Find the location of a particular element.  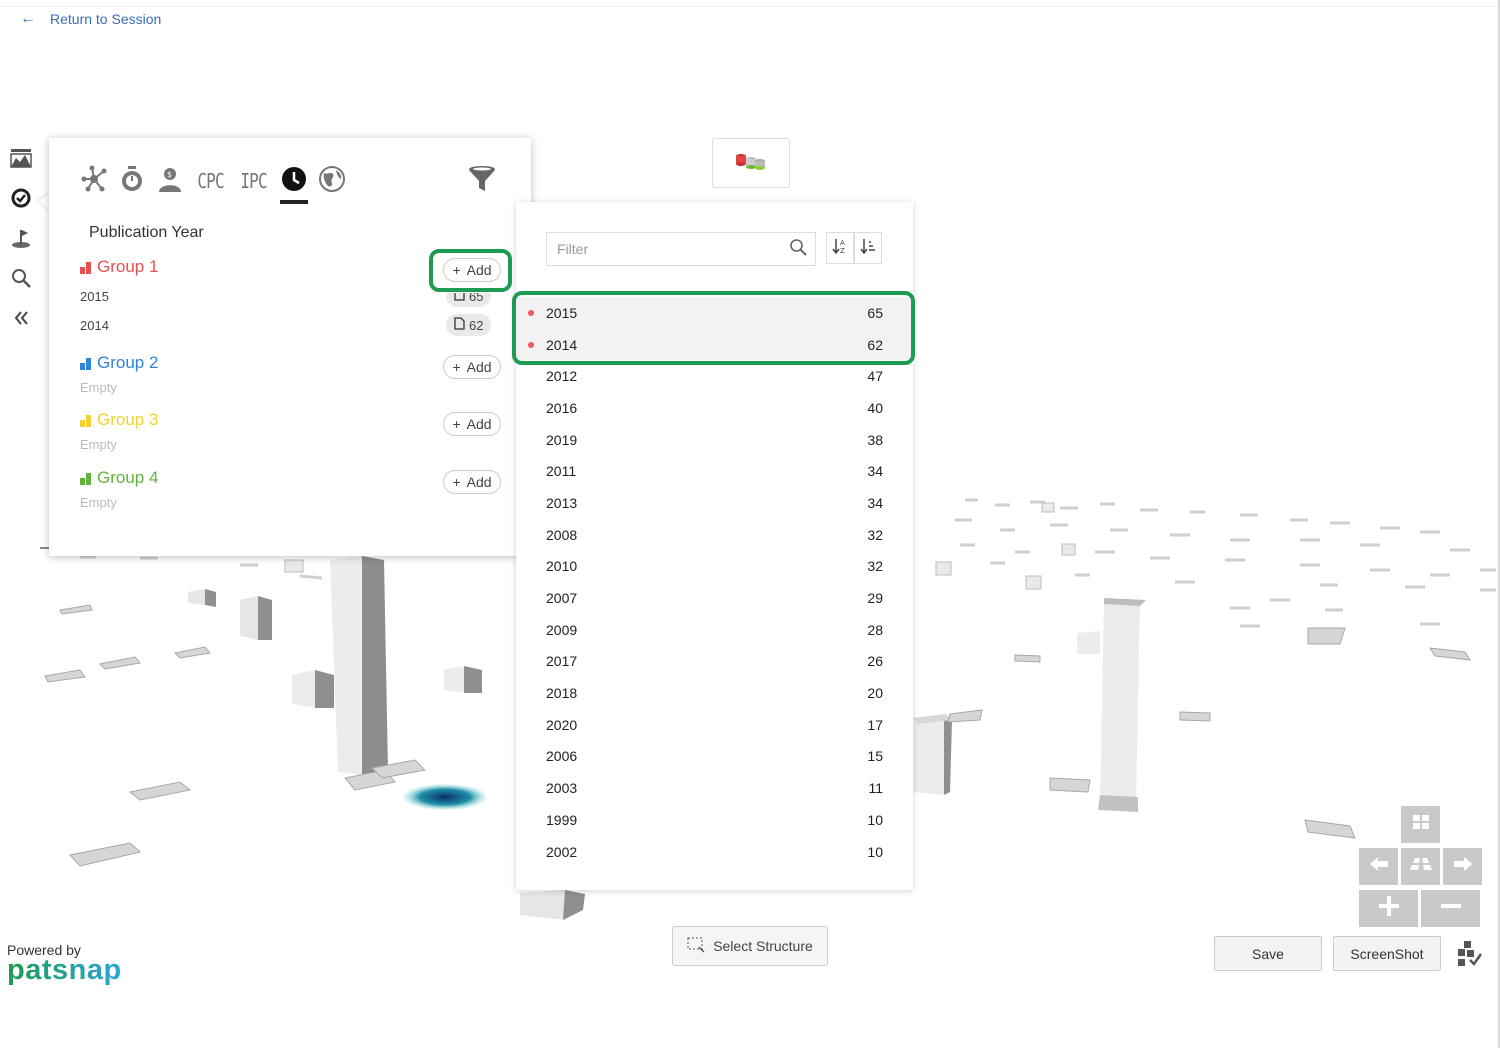

overview-grid-button is located at coordinates (1420, 824).